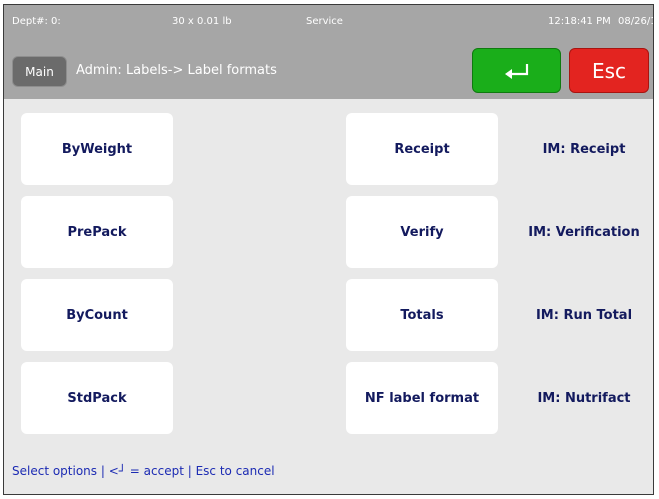 The height and width of the screenshot is (499, 659). What do you see at coordinates (324, 21) in the screenshot?
I see `mode-indicator: Service` at bounding box center [324, 21].